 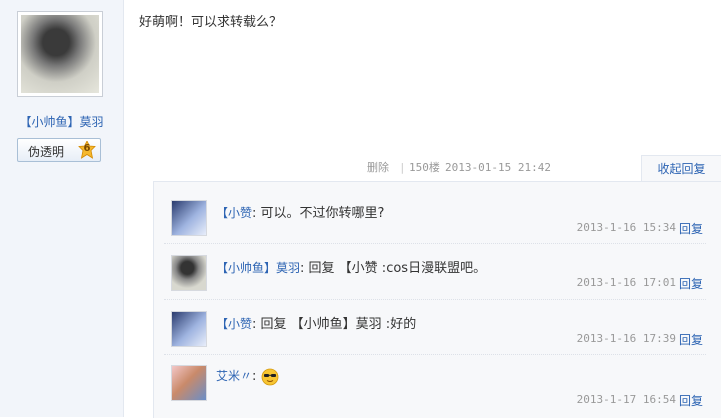 What do you see at coordinates (338, 324) in the screenshot?
I see `reply-content: 回复 【小帅鱼】莫羽 :好的` at bounding box center [338, 324].